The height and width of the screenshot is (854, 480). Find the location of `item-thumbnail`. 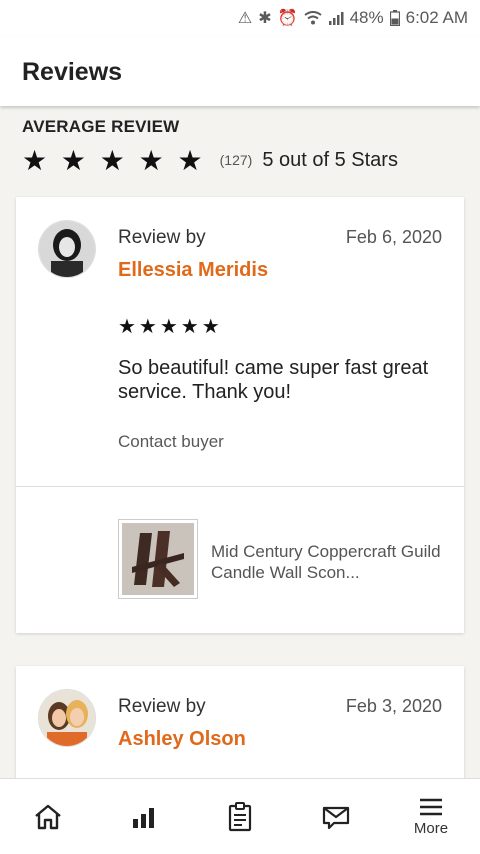

item-thumbnail is located at coordinates (158, 559).